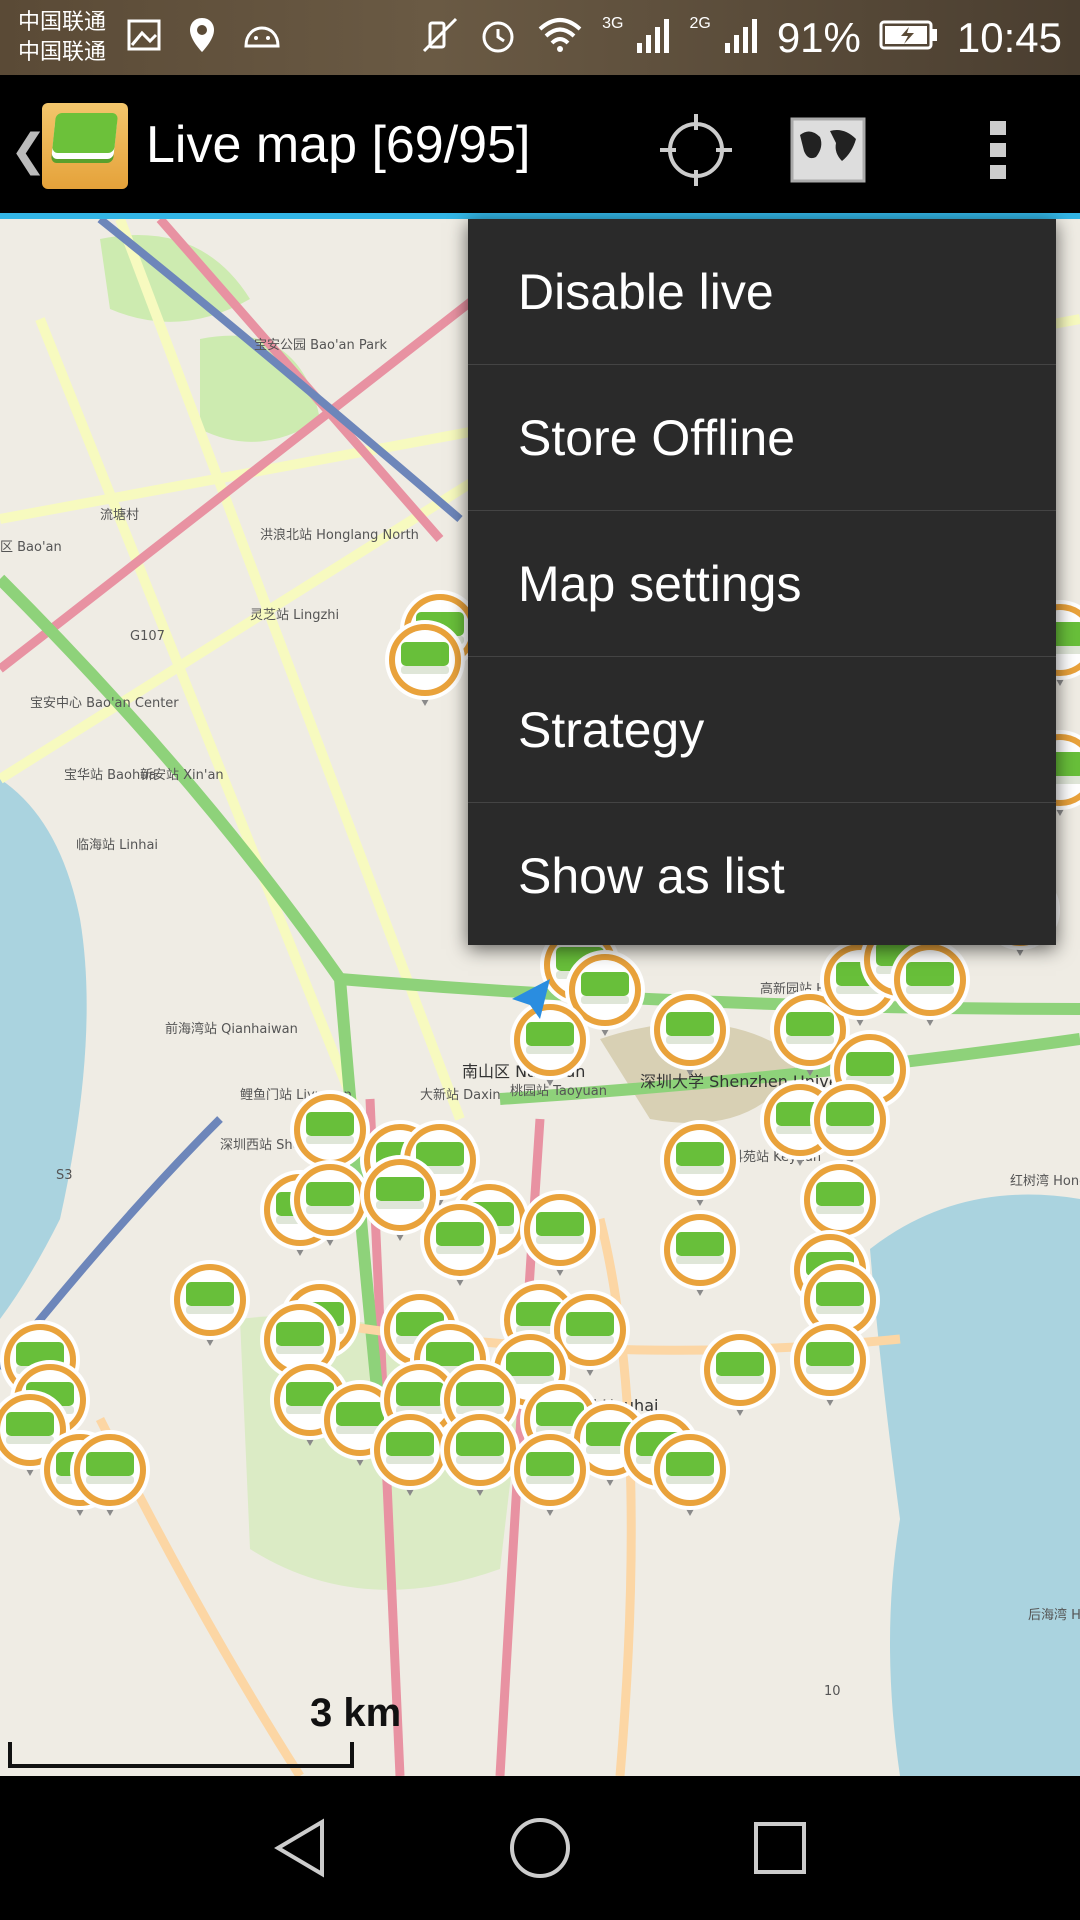 The image size is (1080, 1920). Describe the element at coordinates (909, 37) in the screenshot. I see `battery-icon` at that location.